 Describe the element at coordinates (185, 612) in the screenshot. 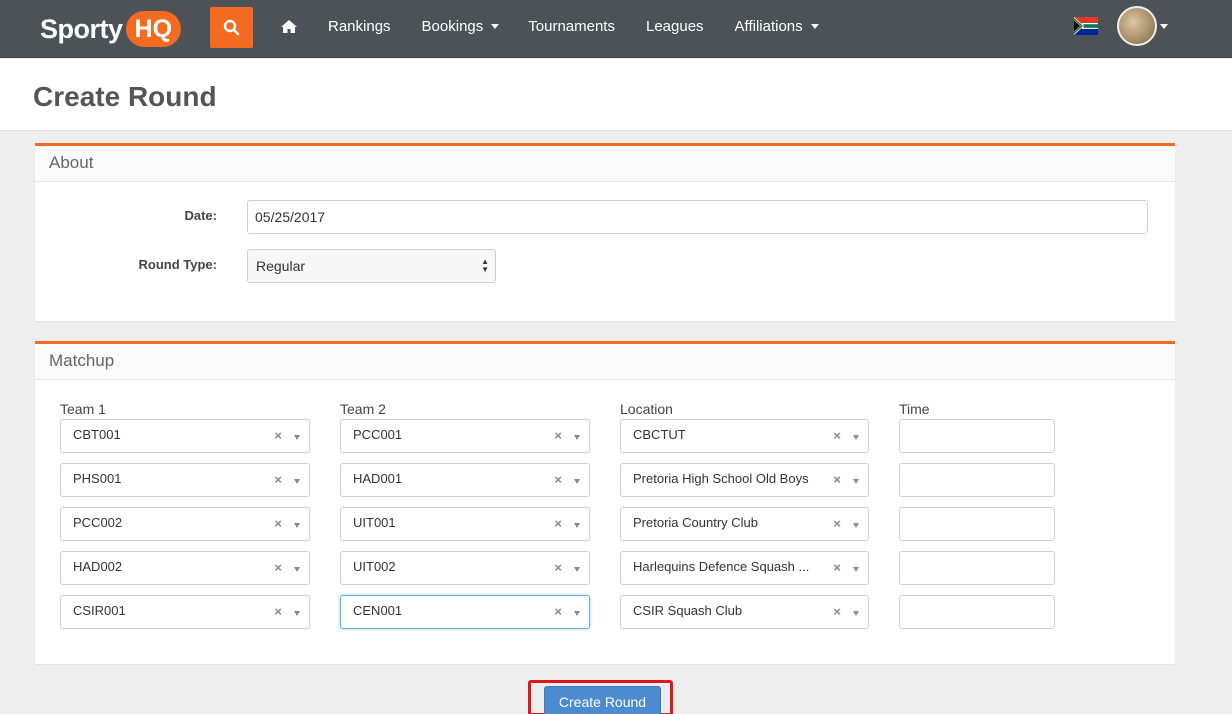

I see `team1-select: CSIR001 ×` at that location.